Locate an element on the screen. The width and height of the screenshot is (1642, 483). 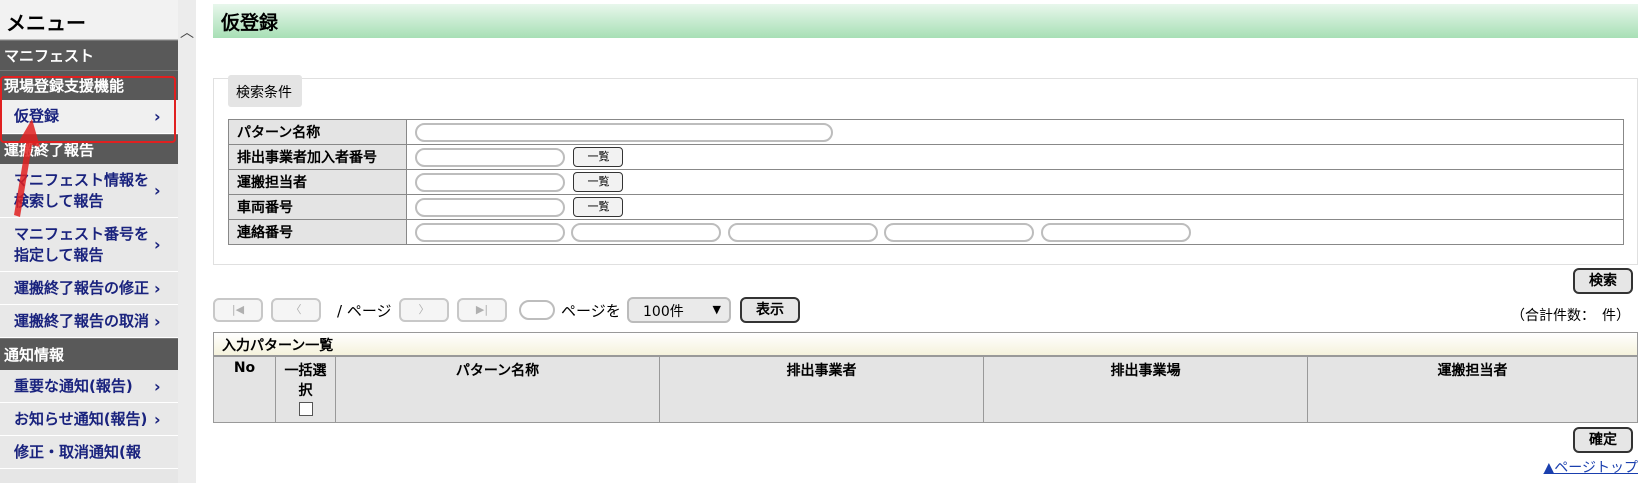
sidebar-item-number-report: マニフェスト番号を 指定して報告 › is located at coordinates (89, 245).